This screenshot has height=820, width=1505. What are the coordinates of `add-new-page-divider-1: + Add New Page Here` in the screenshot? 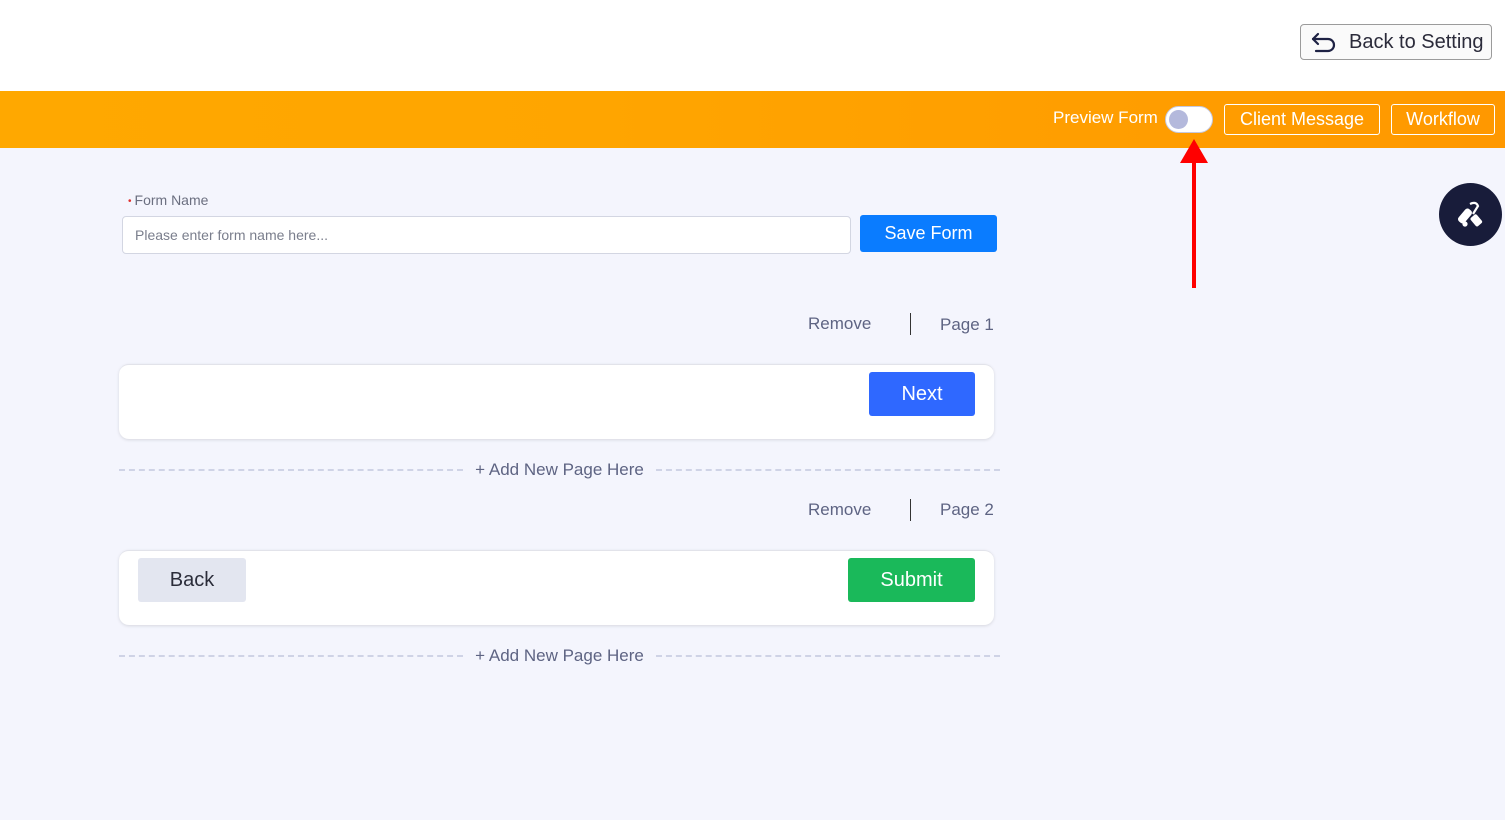 It's located at (560, 470).